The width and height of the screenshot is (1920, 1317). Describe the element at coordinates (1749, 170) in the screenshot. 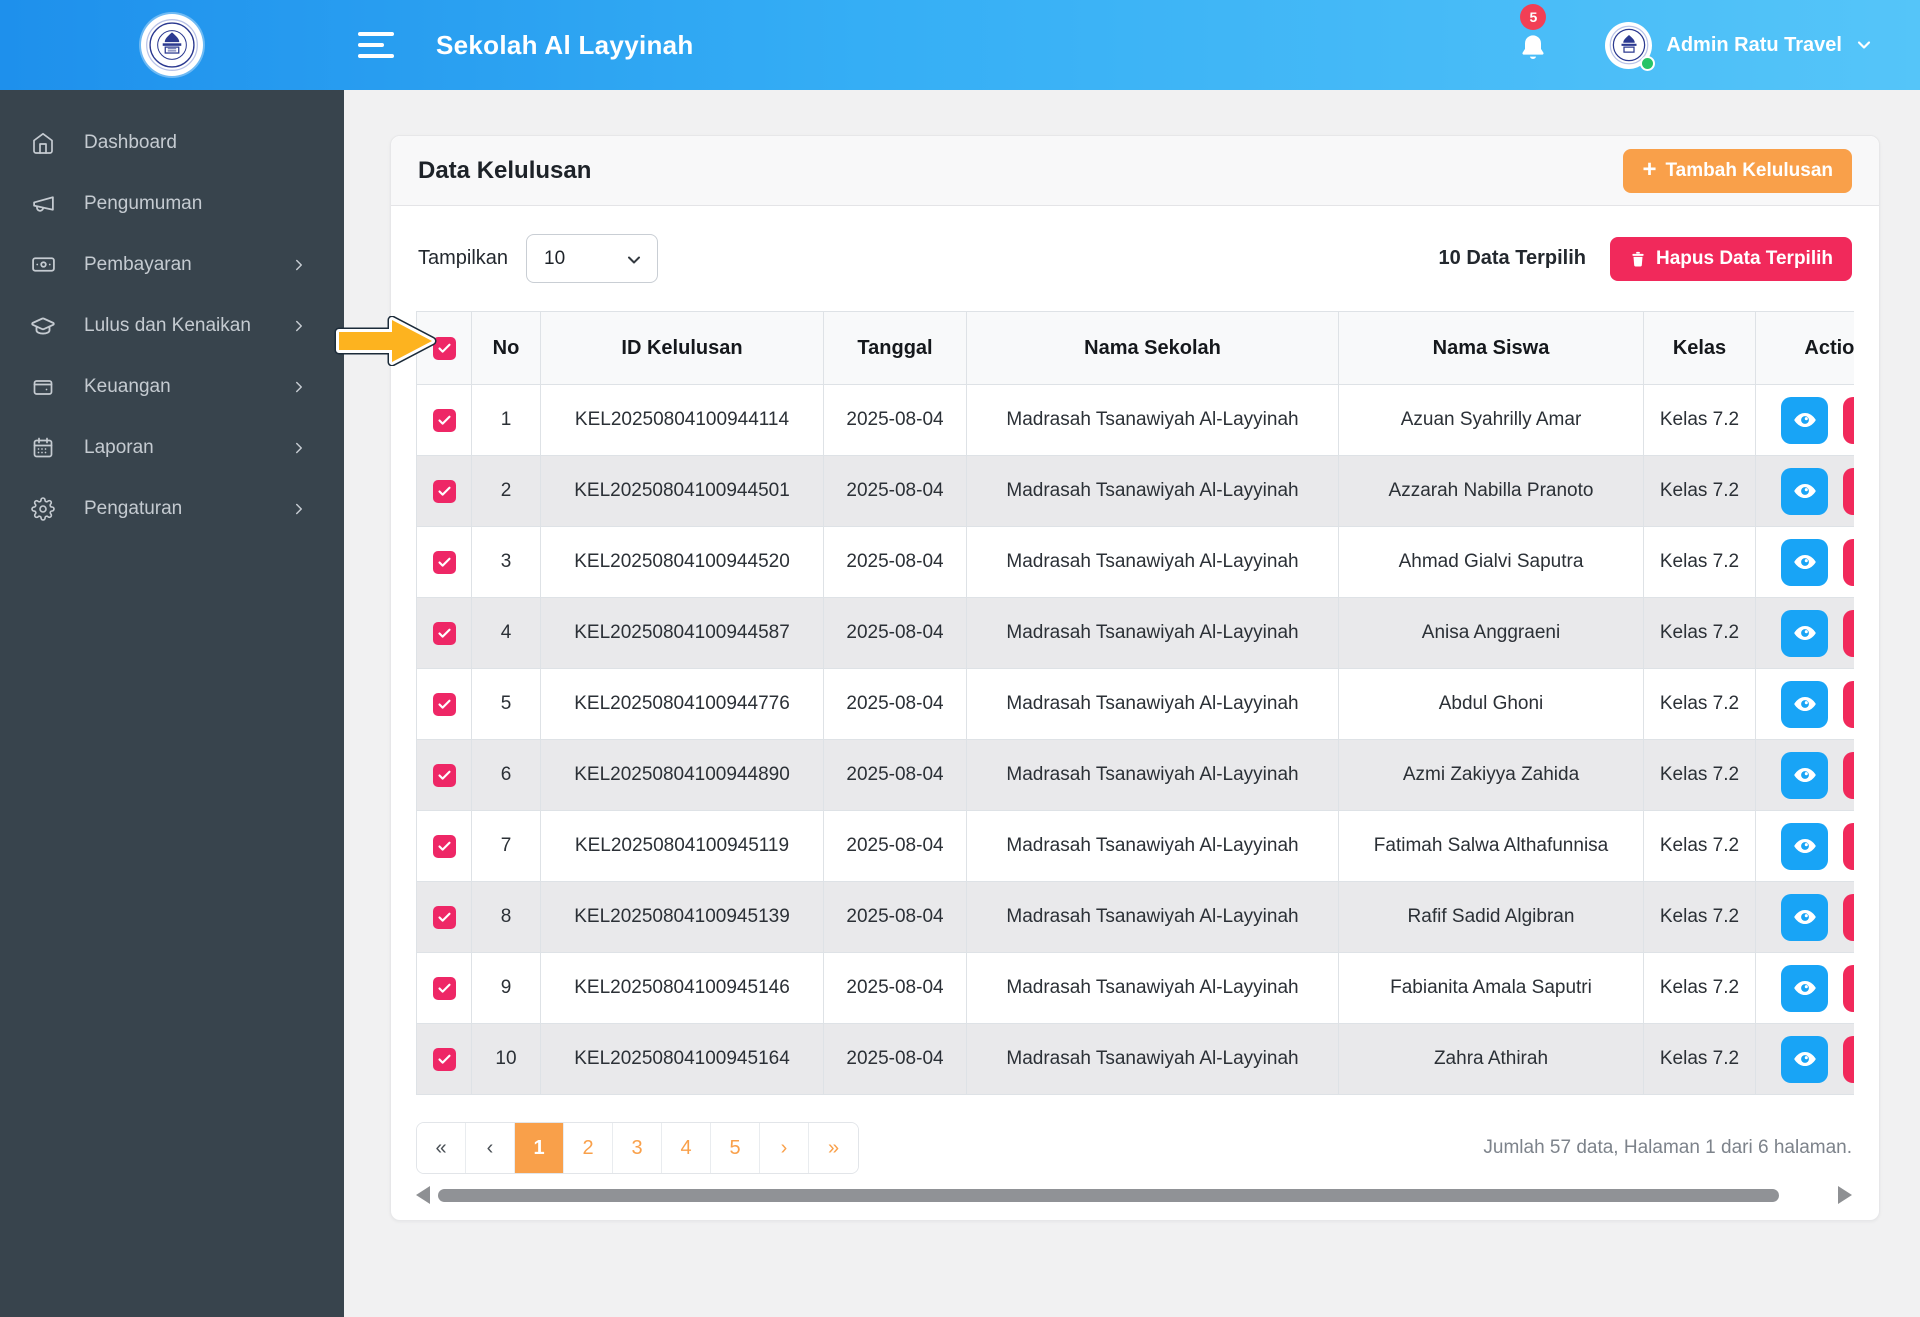

I see `tambah-kelulusan-label: Tambah Kelulusan` at that location.